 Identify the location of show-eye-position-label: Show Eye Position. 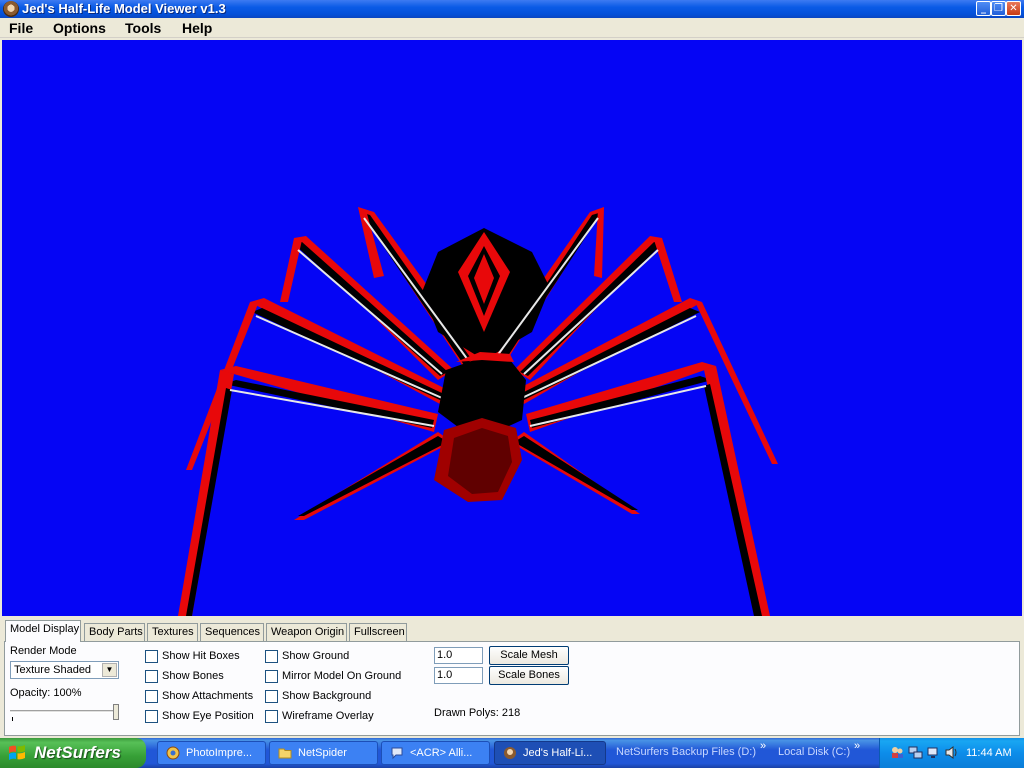
(208, 716).